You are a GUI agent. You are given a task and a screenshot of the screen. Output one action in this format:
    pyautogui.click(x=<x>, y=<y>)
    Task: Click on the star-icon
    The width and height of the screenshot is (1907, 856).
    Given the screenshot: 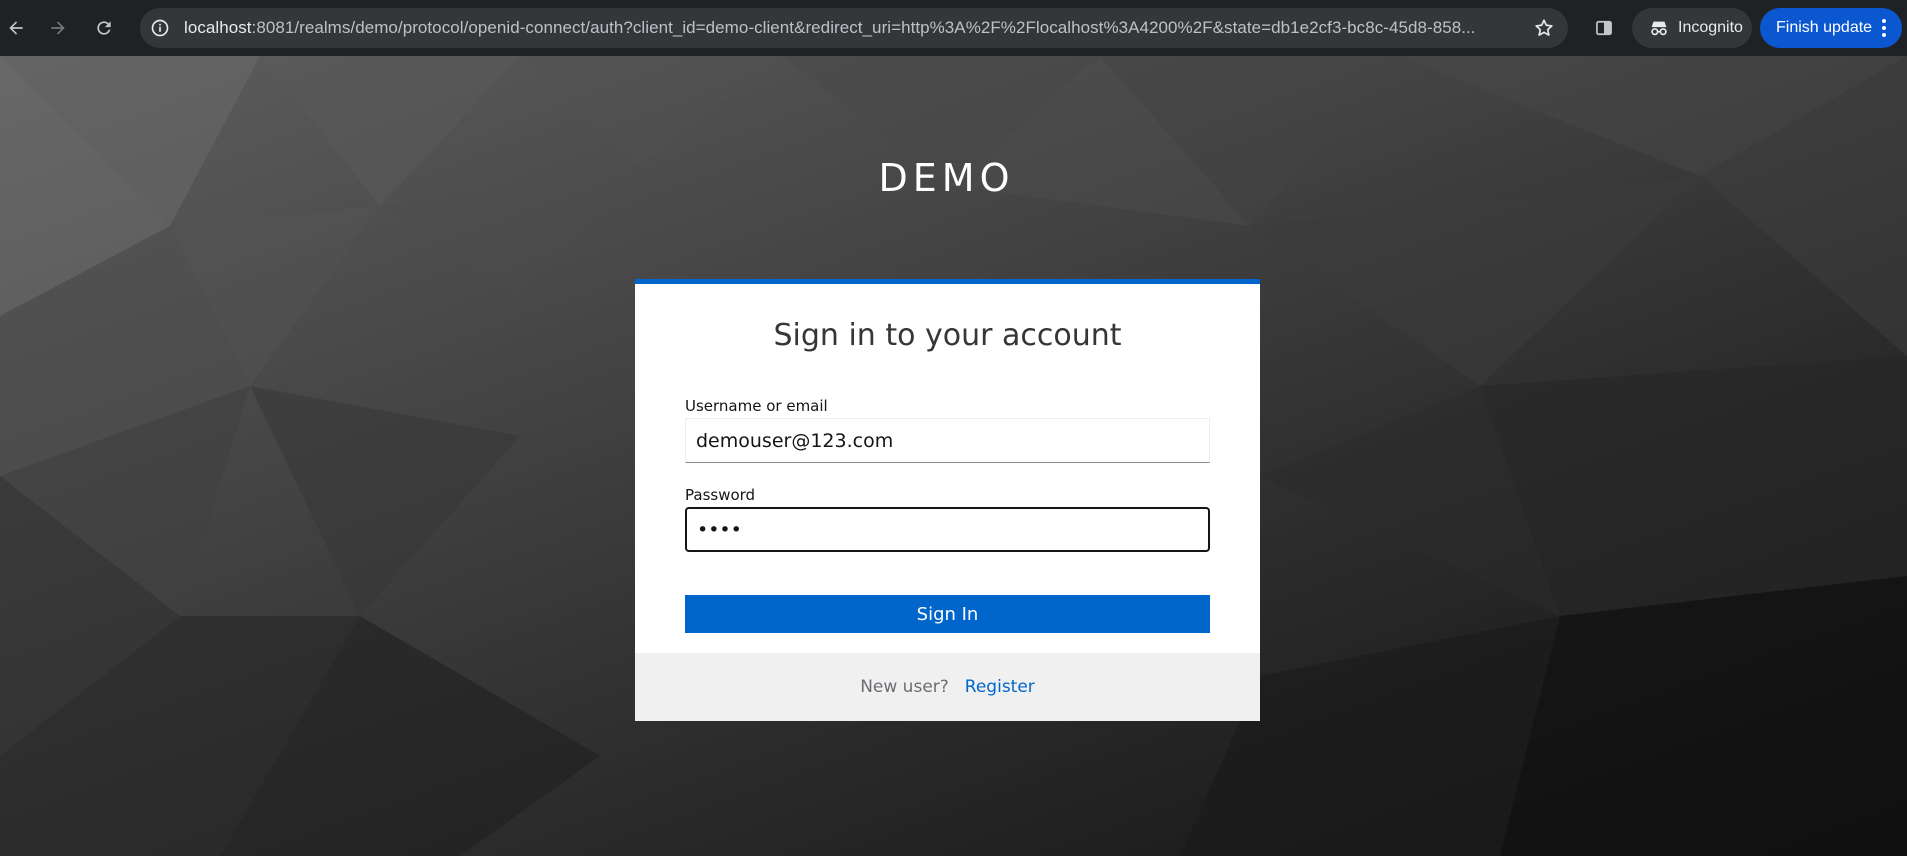 What is the action you would take?
    pyautogui.click(x=1544, y=27)
    